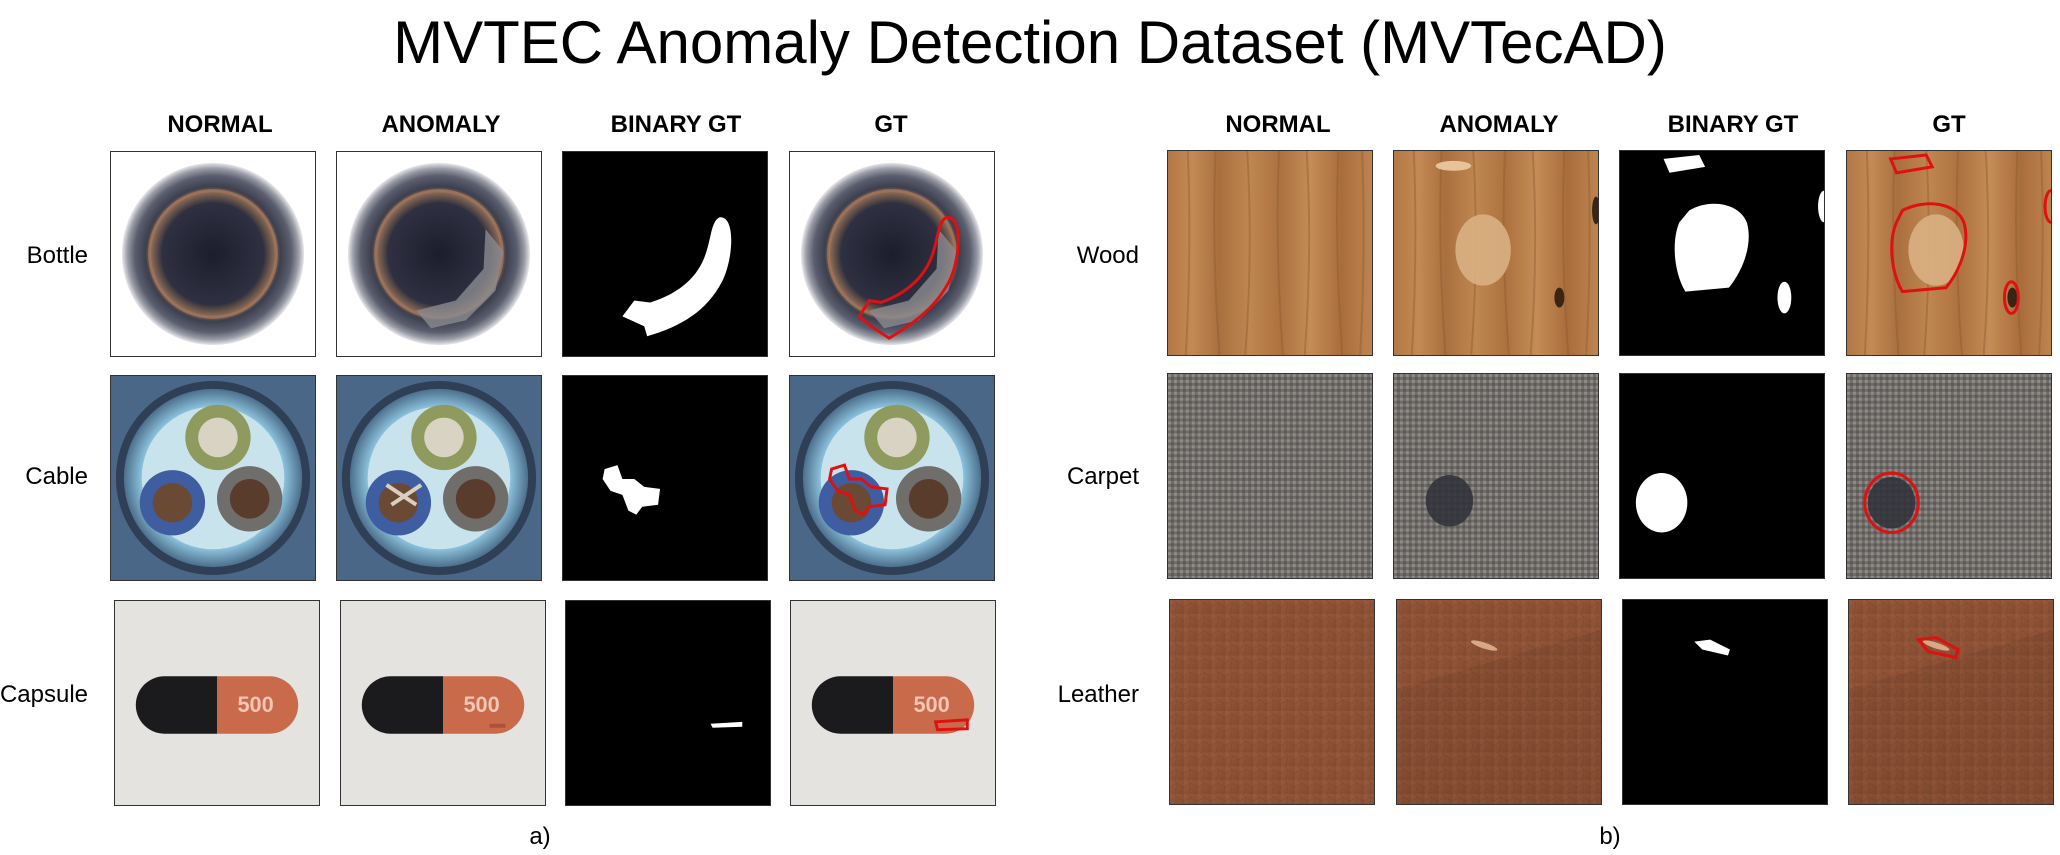 Image resolution: width=2060 pixels, height=855 pixels. What do you see at coordinates (665, 478) in the screenshot?
I see `cable-binary-gt-mask` at bounding box center [665, 478].